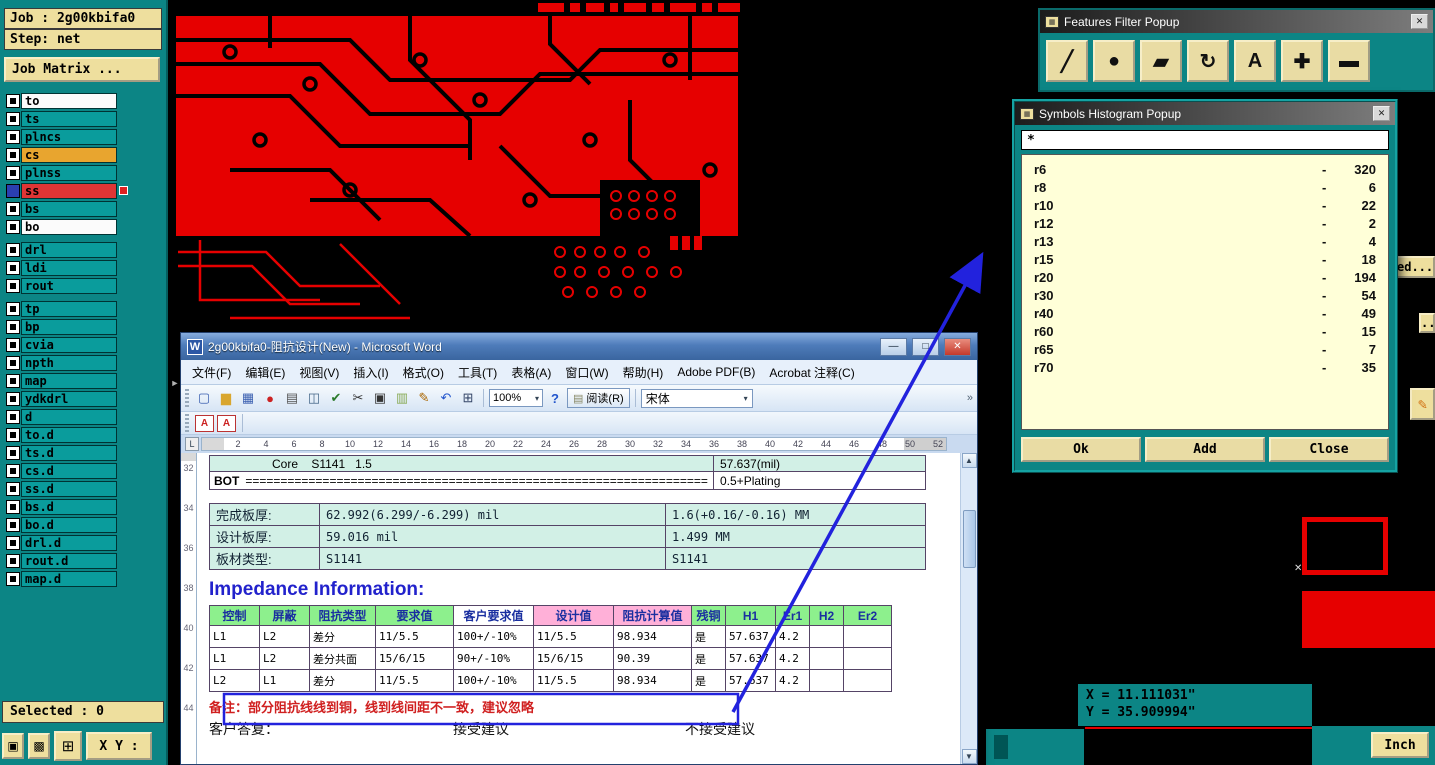 The image size is (1435, 765). Describe the element at coordinates (69, 398) in the screenshot. I see `layer-name-label: ydkdrl` at that location.